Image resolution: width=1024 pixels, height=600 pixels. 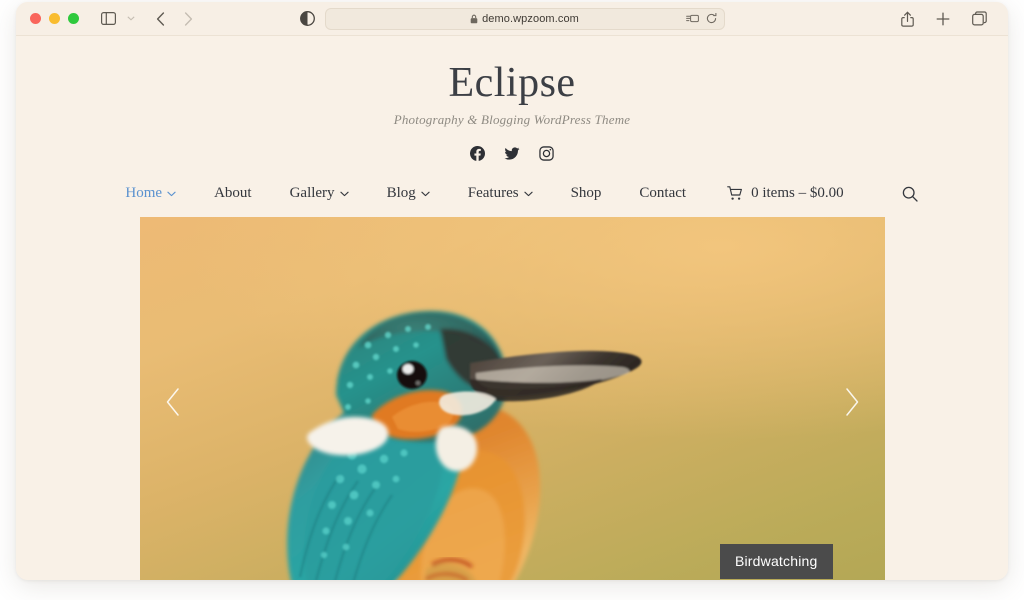 I want to click on site-tagline: Photography & Blogging WordPress Theme, so click(x=512, y=120).